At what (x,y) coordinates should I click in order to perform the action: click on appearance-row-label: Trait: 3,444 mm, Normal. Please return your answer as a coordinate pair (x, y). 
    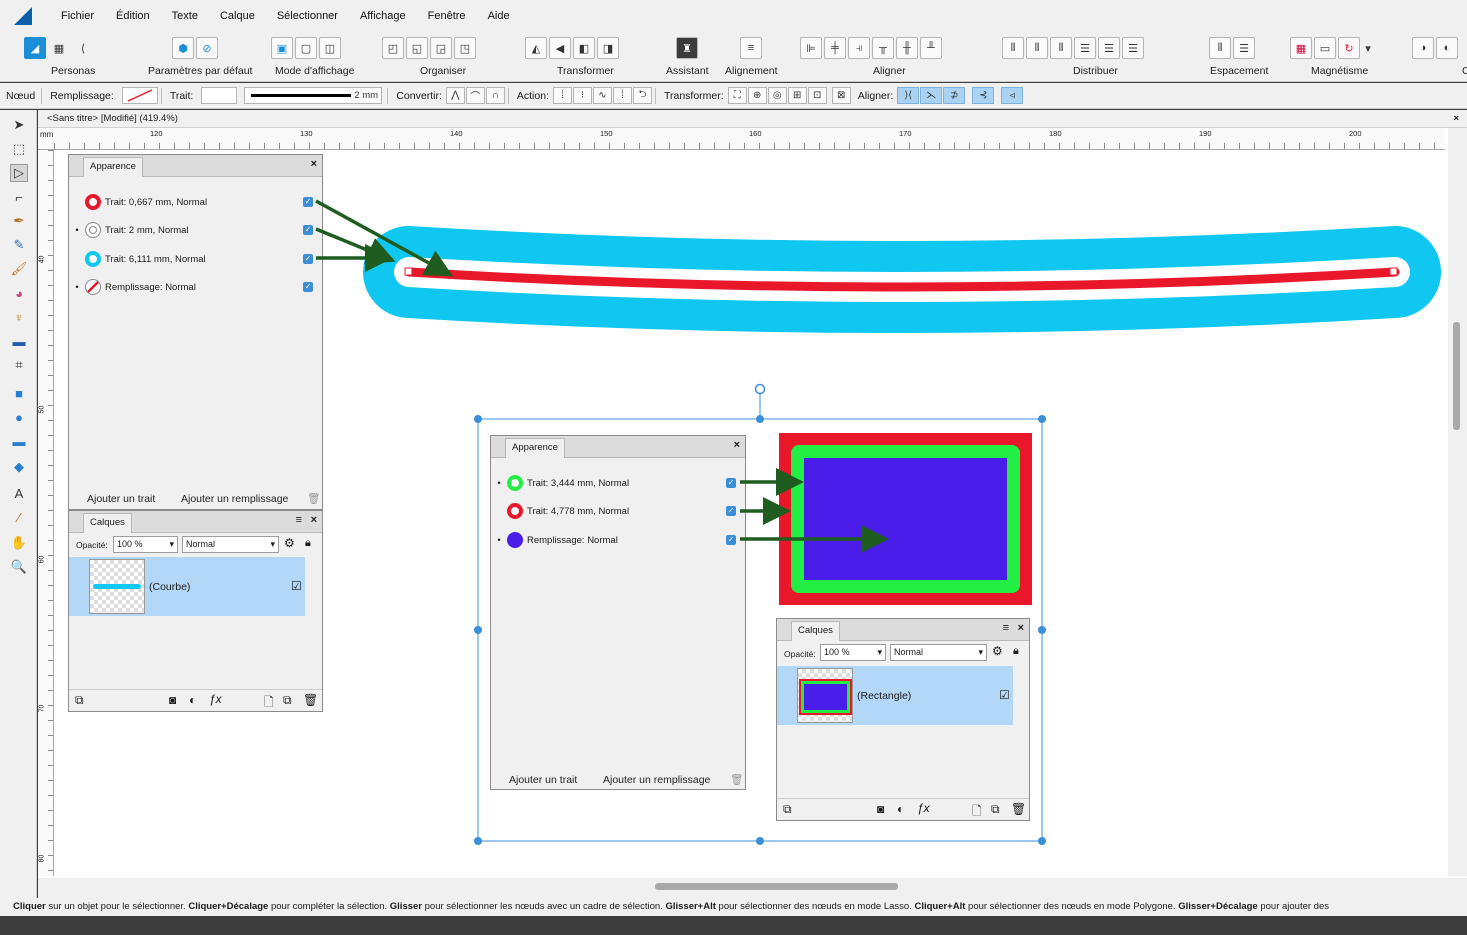
    Looking at the image, I should click on (578, 483).